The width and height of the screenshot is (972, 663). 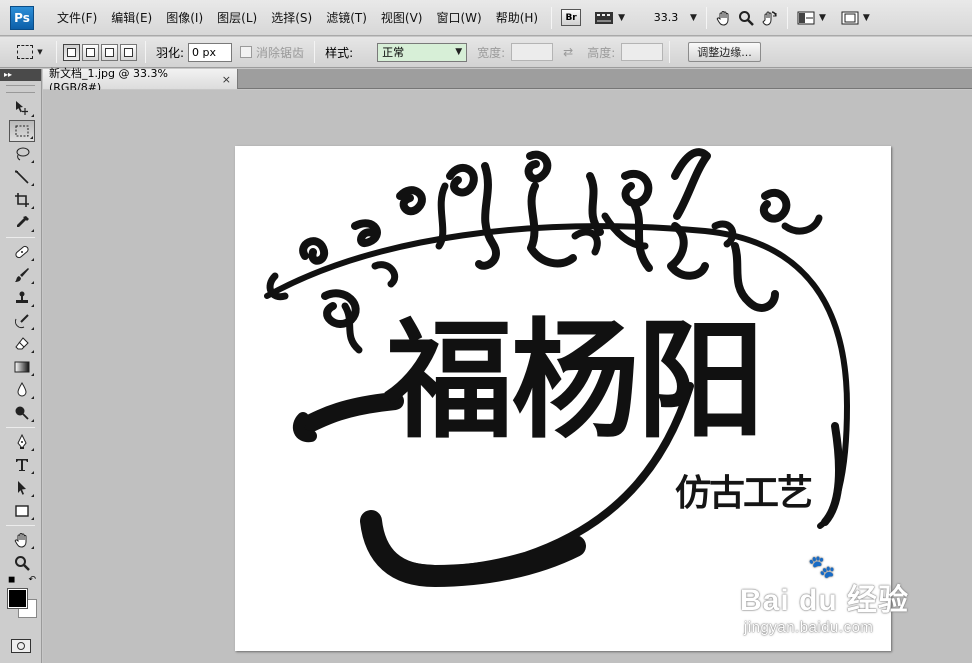 What do you see at coordinates (422, 52) in the screenshot?
I see `style-select: 正常 ▼` at bounding box center [422, 52].